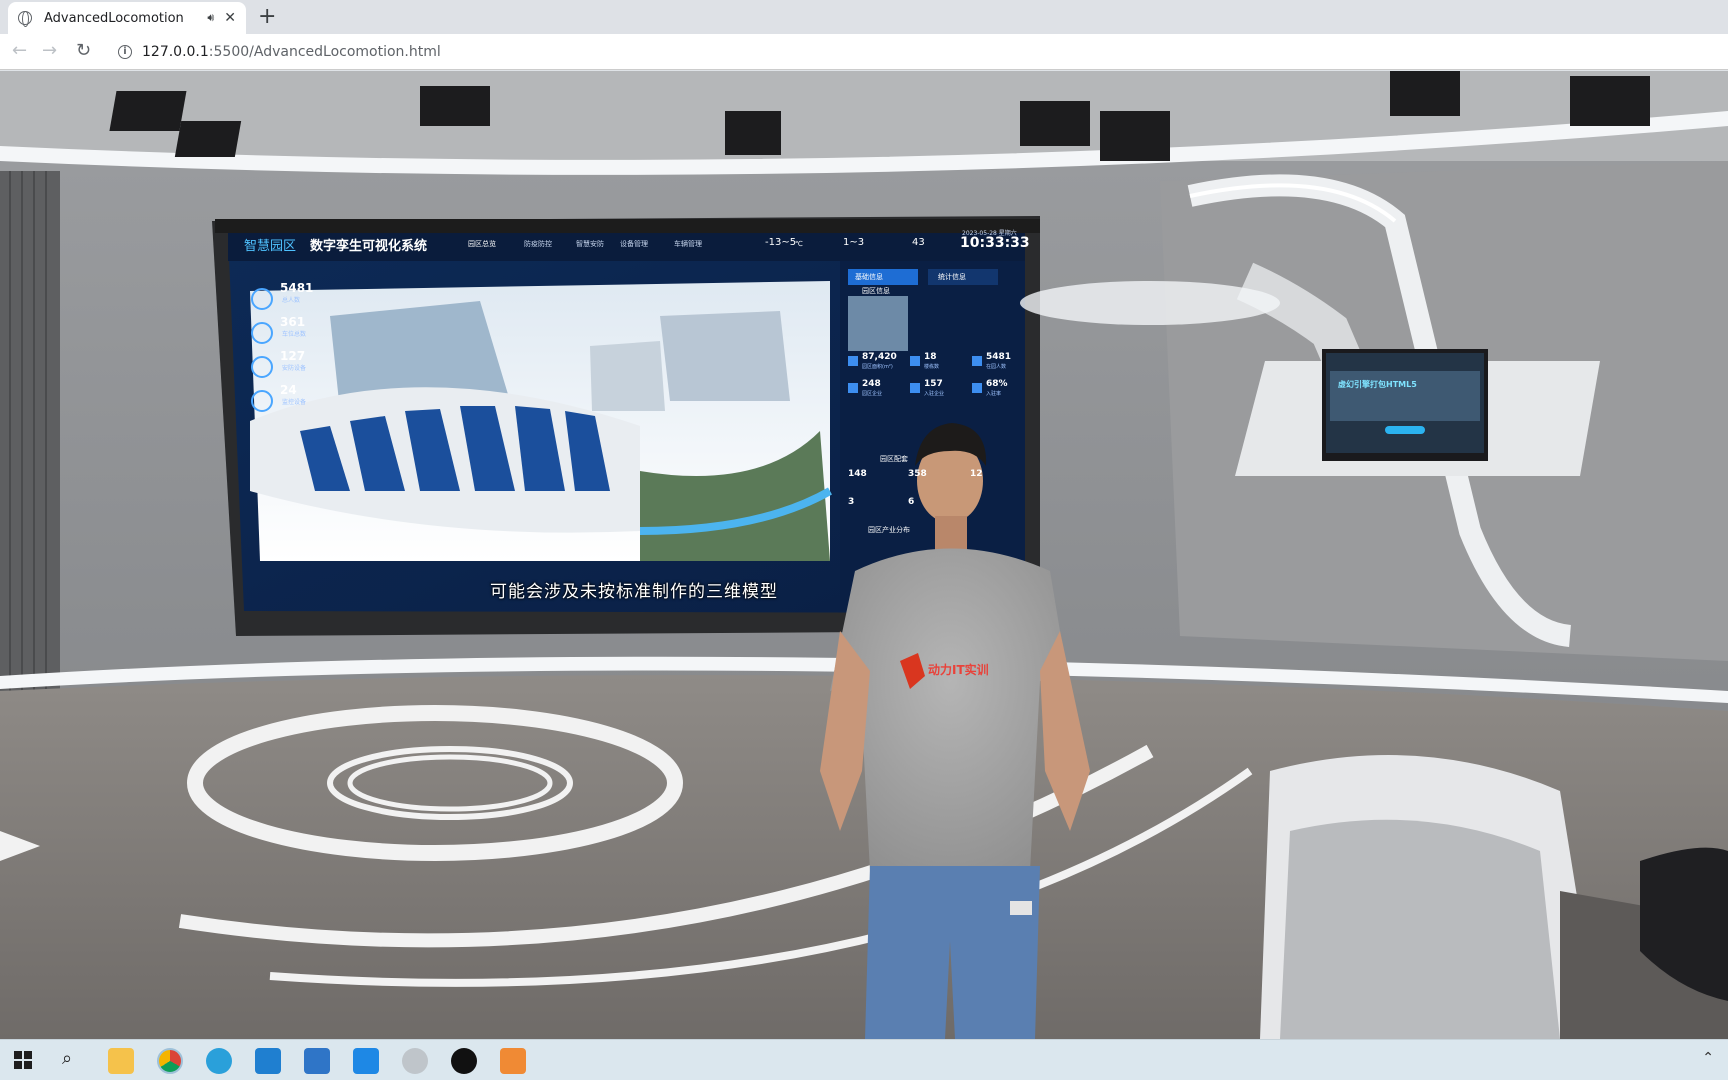 Image resolution: width=1728 pixels, height=1080 pixels. Describe the element at coordinates (917, 474) in the screenshot. I see `right-stat-value-8: 358` at that location.